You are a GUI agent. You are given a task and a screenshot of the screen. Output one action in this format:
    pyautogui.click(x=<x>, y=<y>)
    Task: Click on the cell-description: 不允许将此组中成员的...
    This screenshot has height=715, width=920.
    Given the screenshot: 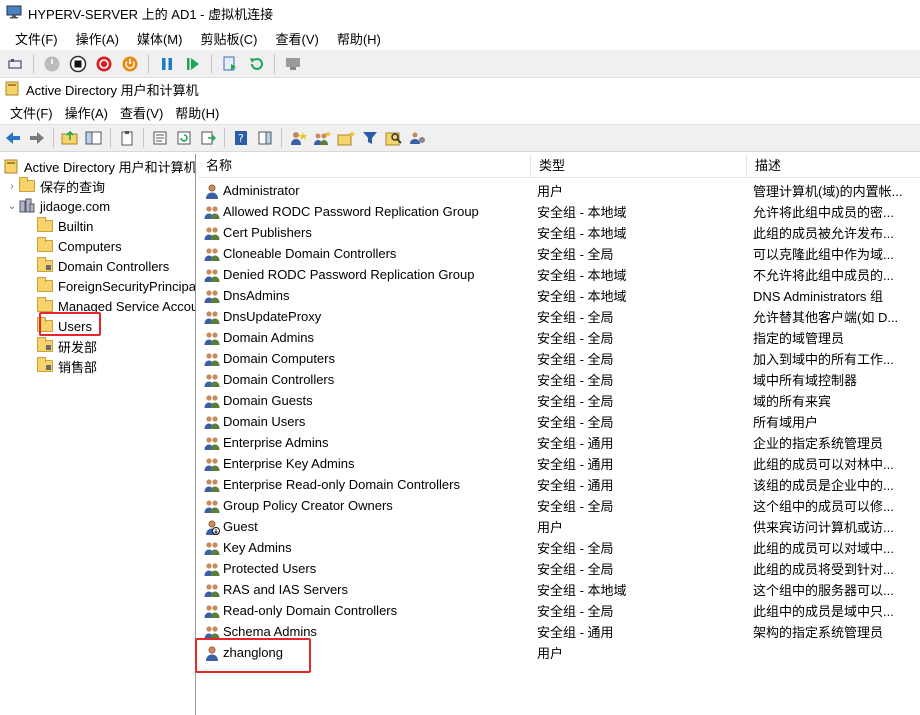 What is the action you would take?
    pyautogui.click(x=823, y=275)
    